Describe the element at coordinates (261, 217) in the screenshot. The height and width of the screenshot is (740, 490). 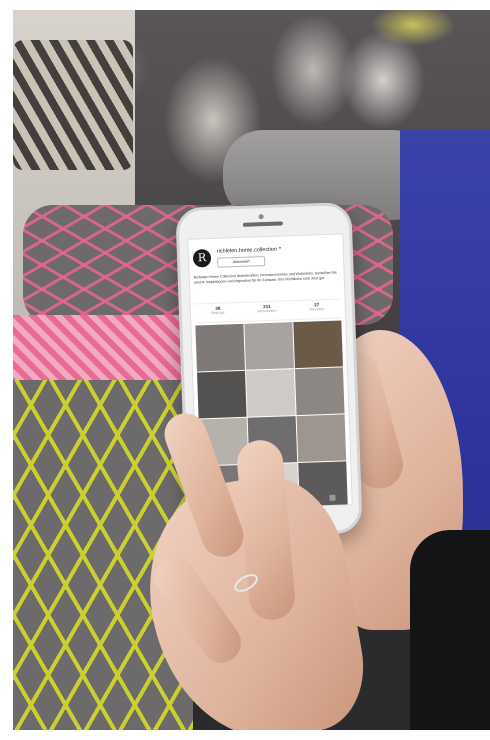
I see `front-camera` at that location.